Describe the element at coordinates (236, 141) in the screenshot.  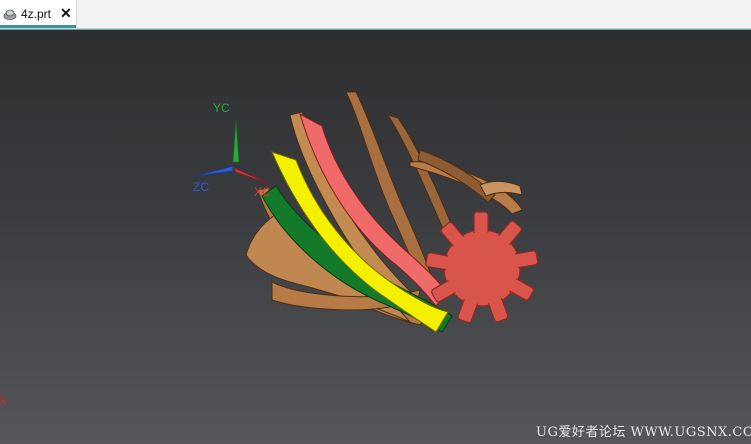
I see `y-axis-arrow` at that location.